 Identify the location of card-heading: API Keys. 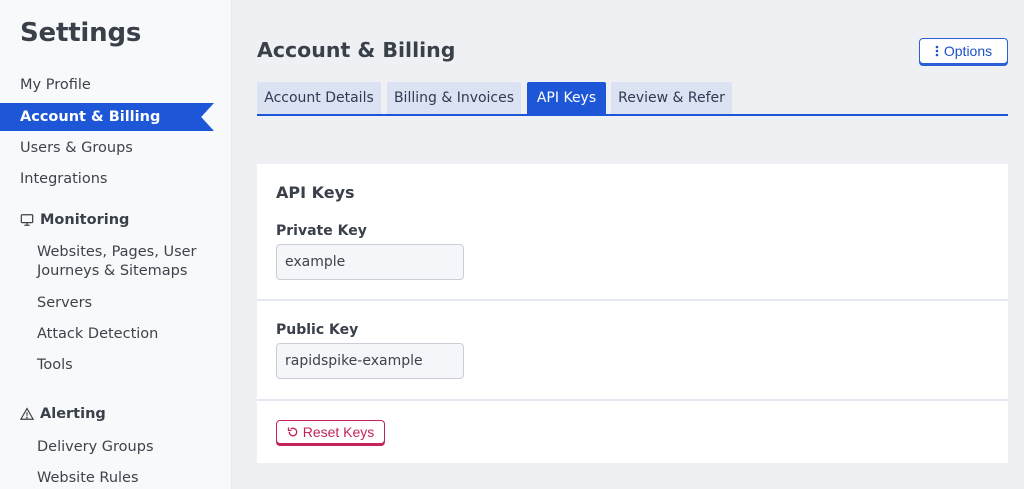
(315, 192).